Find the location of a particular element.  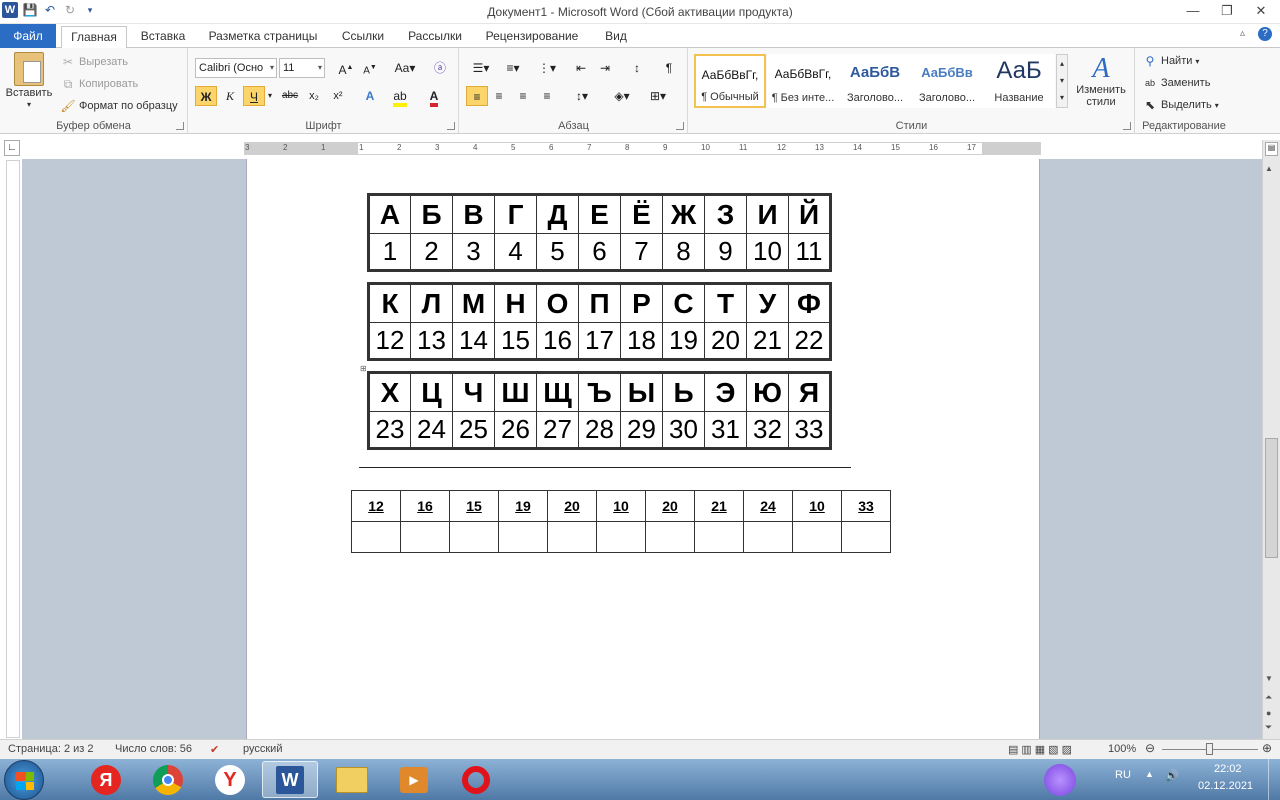

borders-icon: ⊞▾ is located at coordinates (658, 96).